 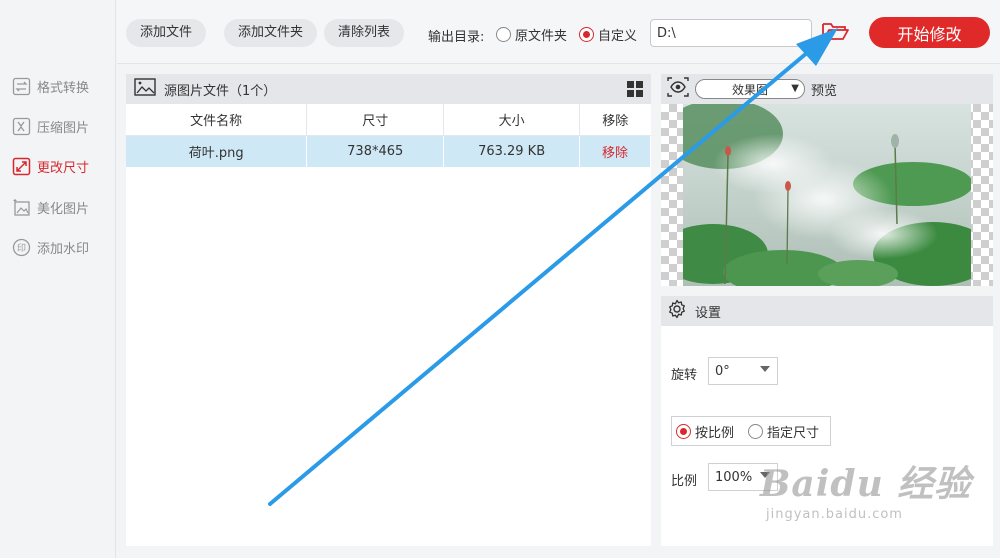 I want to click on resize-icon, so click(x=21, y=166).